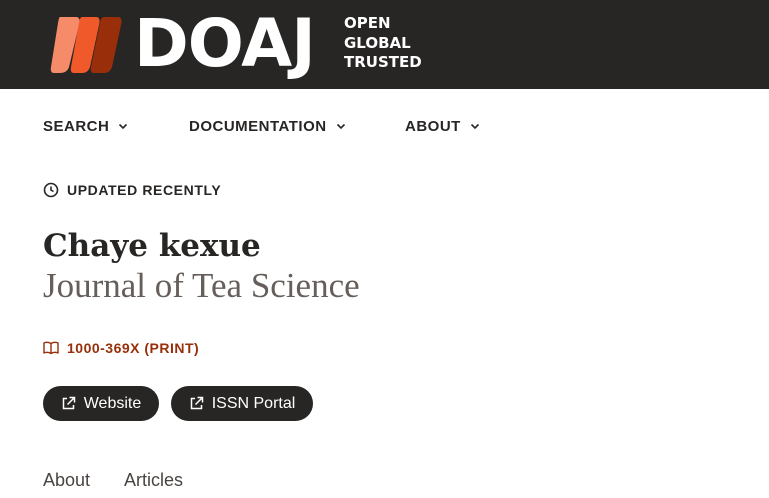 This screenshot has height=498, width=769. What do you see at coordinates (367, 23) in the screenshot?
I see `tagline-open: OPEN` at bounding box center [367, 23].